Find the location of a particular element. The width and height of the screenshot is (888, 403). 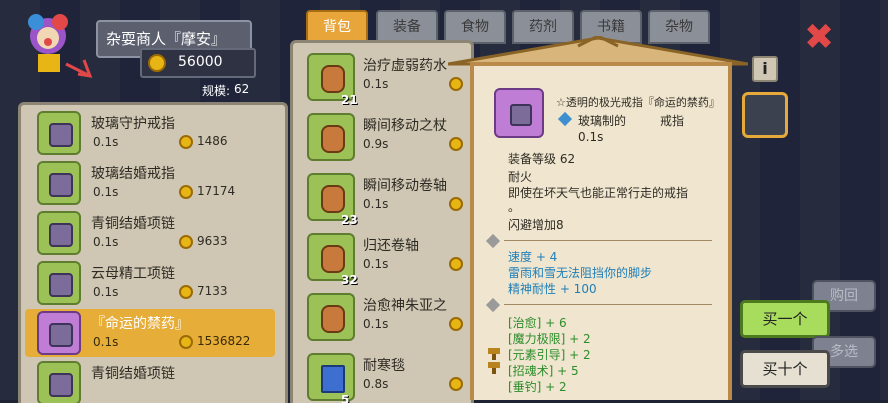

detail-evade: 闪避增加8 is located at coordinates (536, 225).